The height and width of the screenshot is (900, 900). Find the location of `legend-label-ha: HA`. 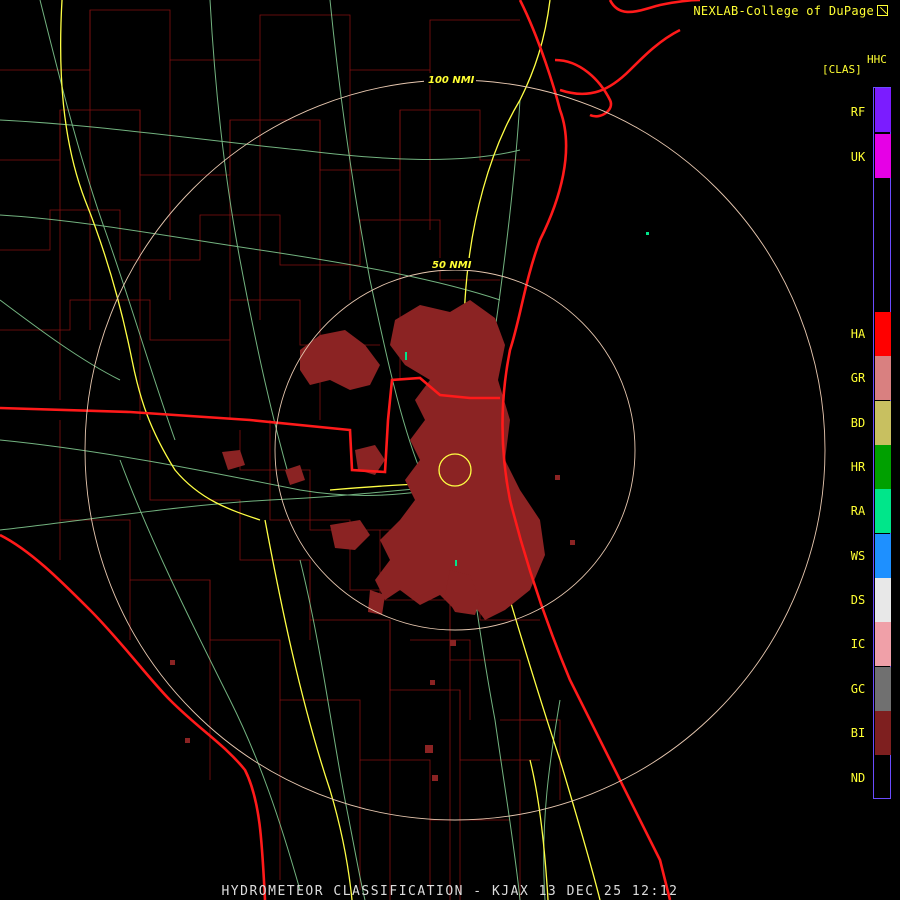

legend-label-ha: HA is located at coordinates (858, 334).